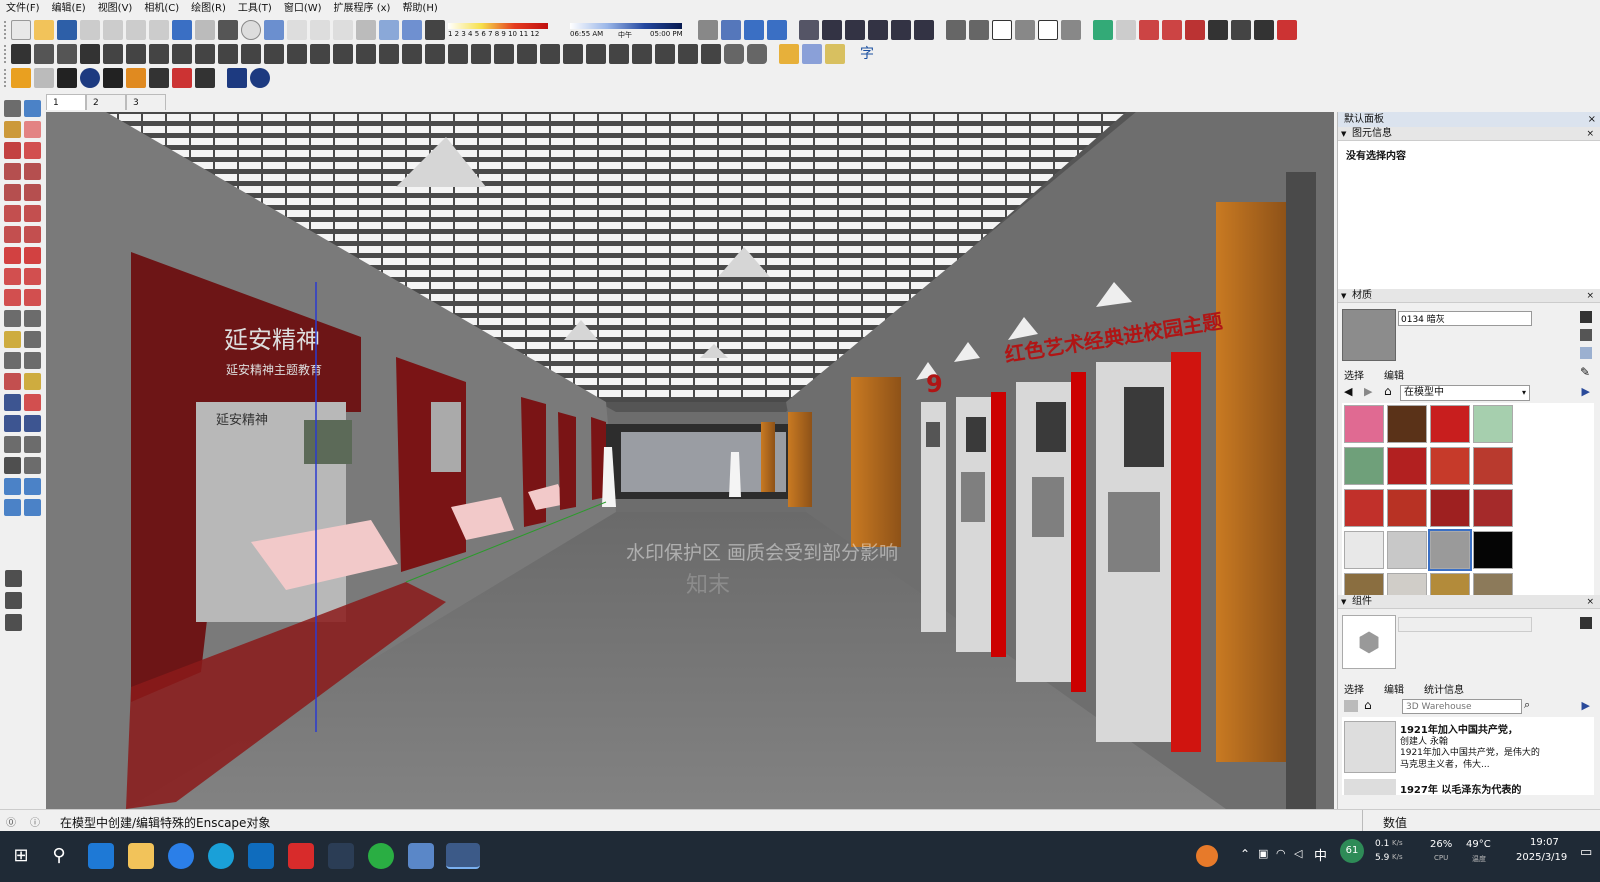  What do you see at coordinates (12, 255) in the screenshot?
I see `move-icon` at bounding box center [12, 255].